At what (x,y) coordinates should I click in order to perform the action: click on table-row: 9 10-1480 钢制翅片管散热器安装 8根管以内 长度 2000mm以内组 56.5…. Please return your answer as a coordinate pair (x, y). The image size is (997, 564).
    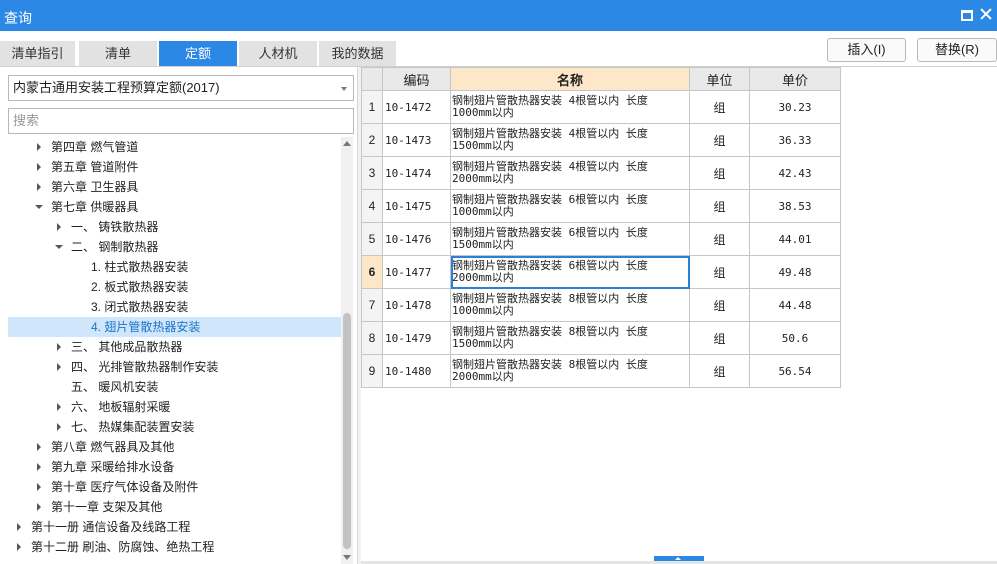
    Looking at the image, I should click on (601, 371).